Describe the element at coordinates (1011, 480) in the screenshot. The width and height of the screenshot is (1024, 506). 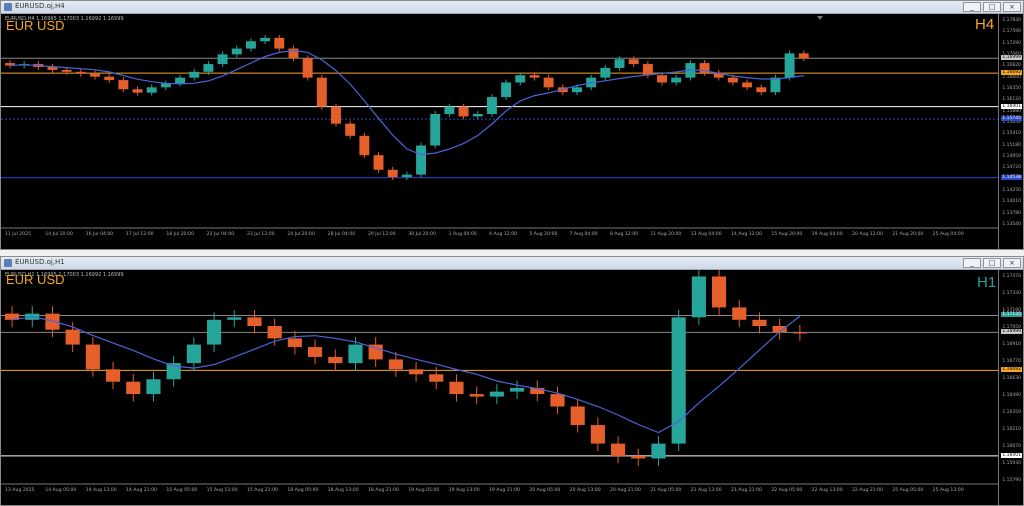
I see `price-tick-label: 1.15790` at that location.